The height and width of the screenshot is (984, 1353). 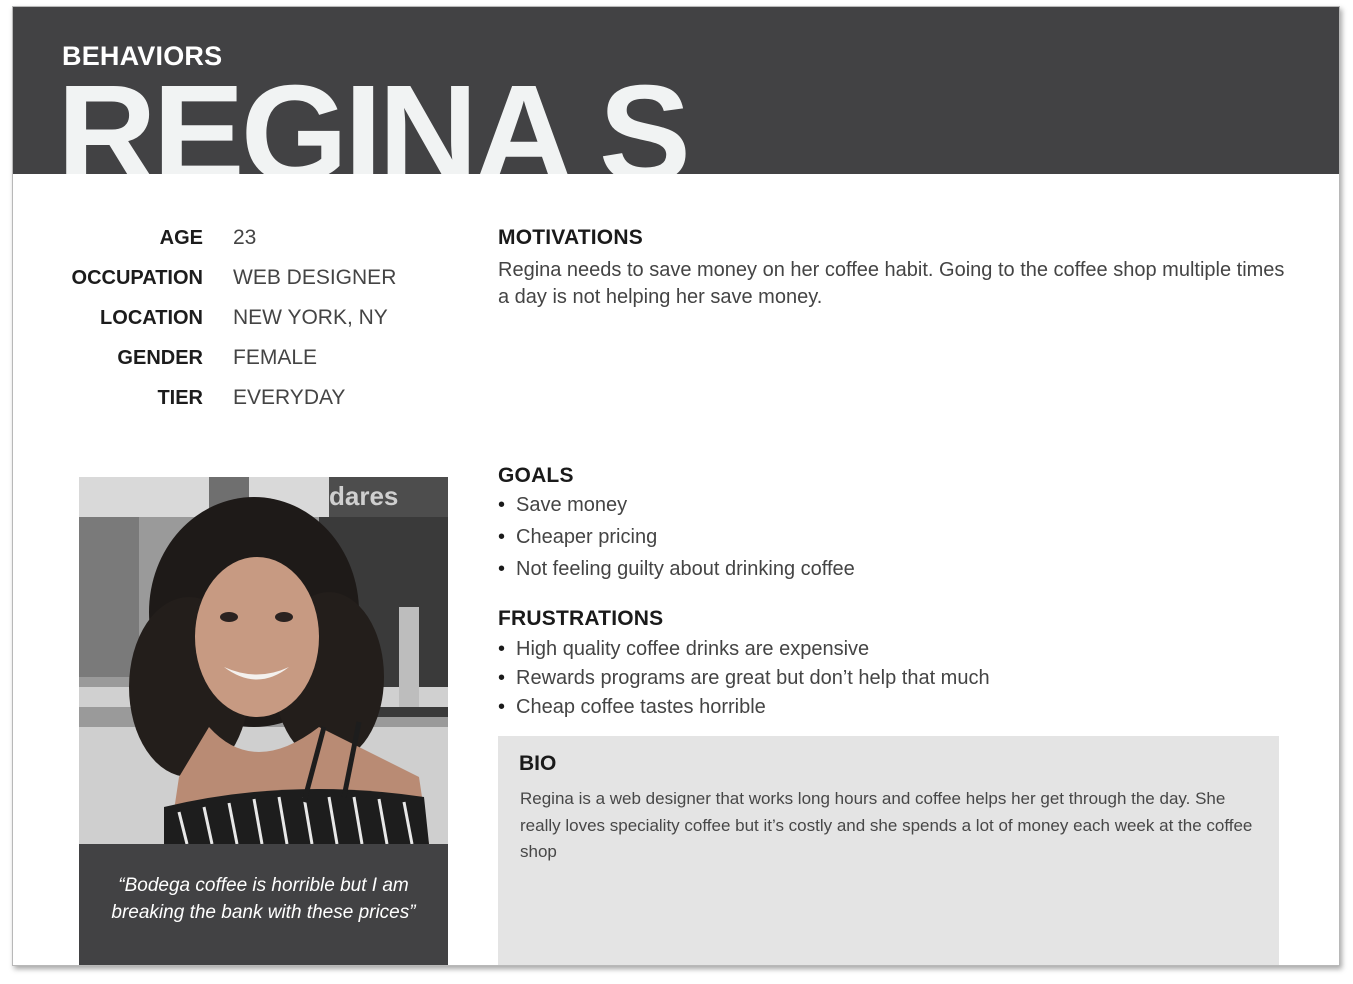 I want to click on fact-label: OCCUPATION, so click(x=137, y=278).